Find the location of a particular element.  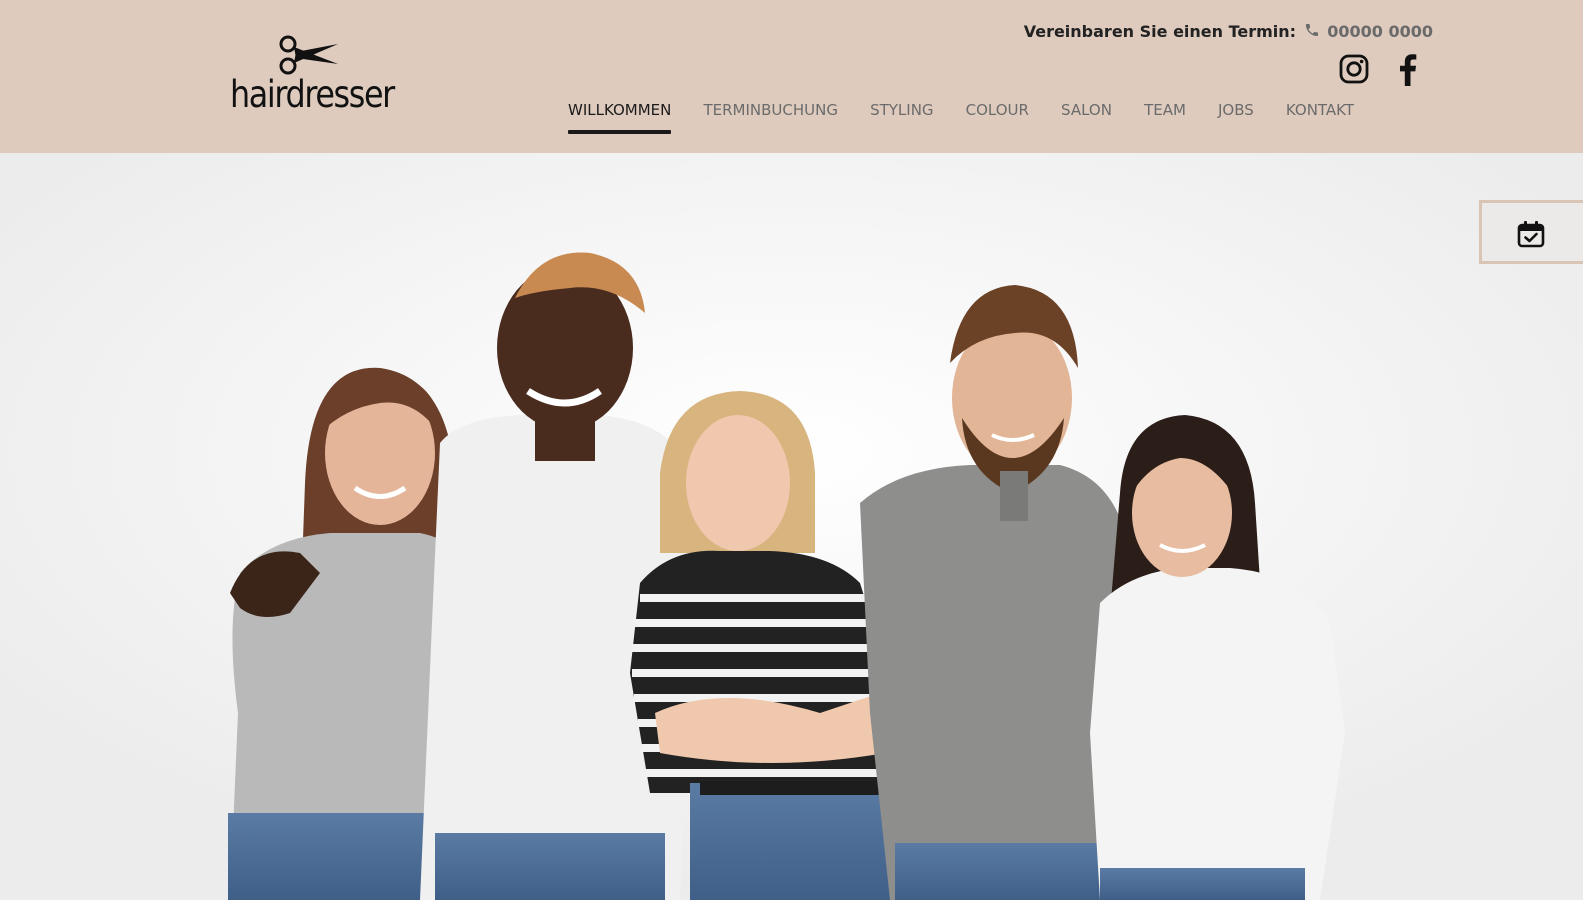

nav-item-team: TEAM is located at coordinates (1165, 116).